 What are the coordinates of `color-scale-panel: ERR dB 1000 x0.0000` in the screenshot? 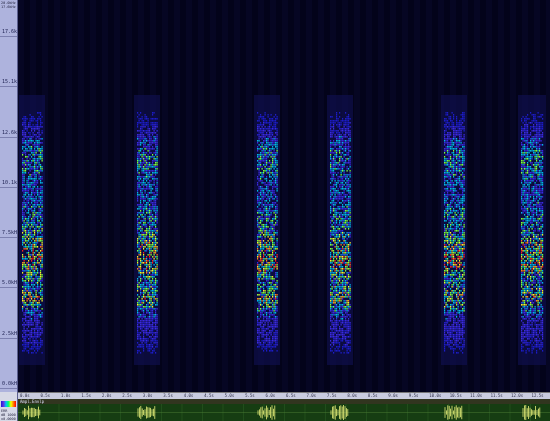 It's located at (9, 406).